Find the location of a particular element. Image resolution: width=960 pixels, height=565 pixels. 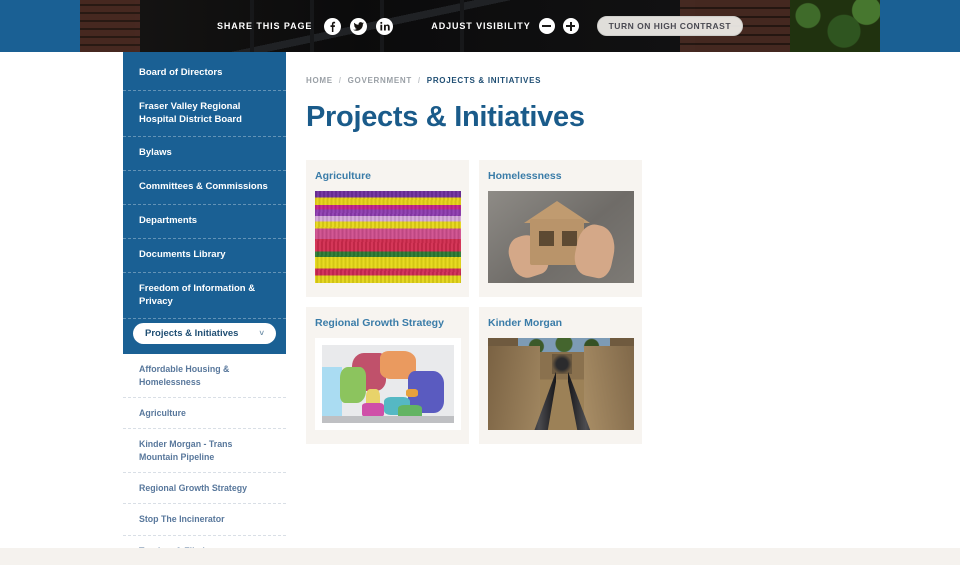

breadcrumb-item-home: HOME is located at coordinates (319, 80).